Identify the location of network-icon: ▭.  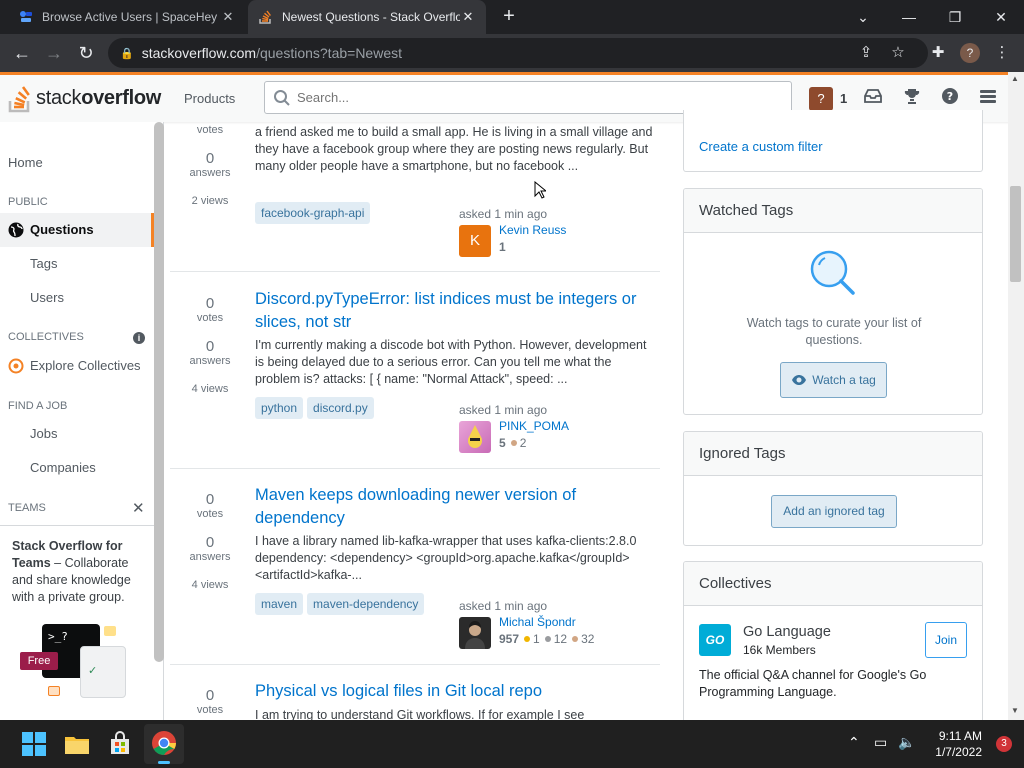
(880, 742).